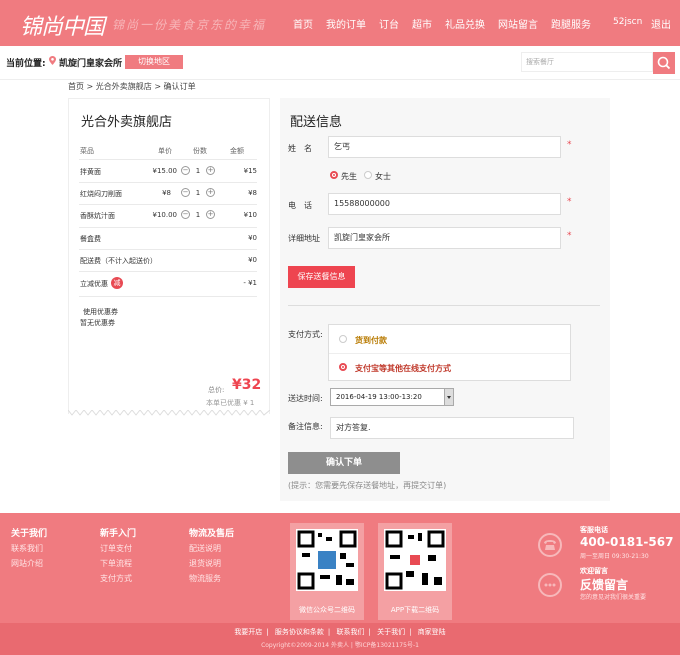 This screenshot has height=655, width=680. What do you see at coordinates (444, 238) in the screenshot?
I see `address-input: 凯旋门皇家会所` at bounding box center [444, 238].